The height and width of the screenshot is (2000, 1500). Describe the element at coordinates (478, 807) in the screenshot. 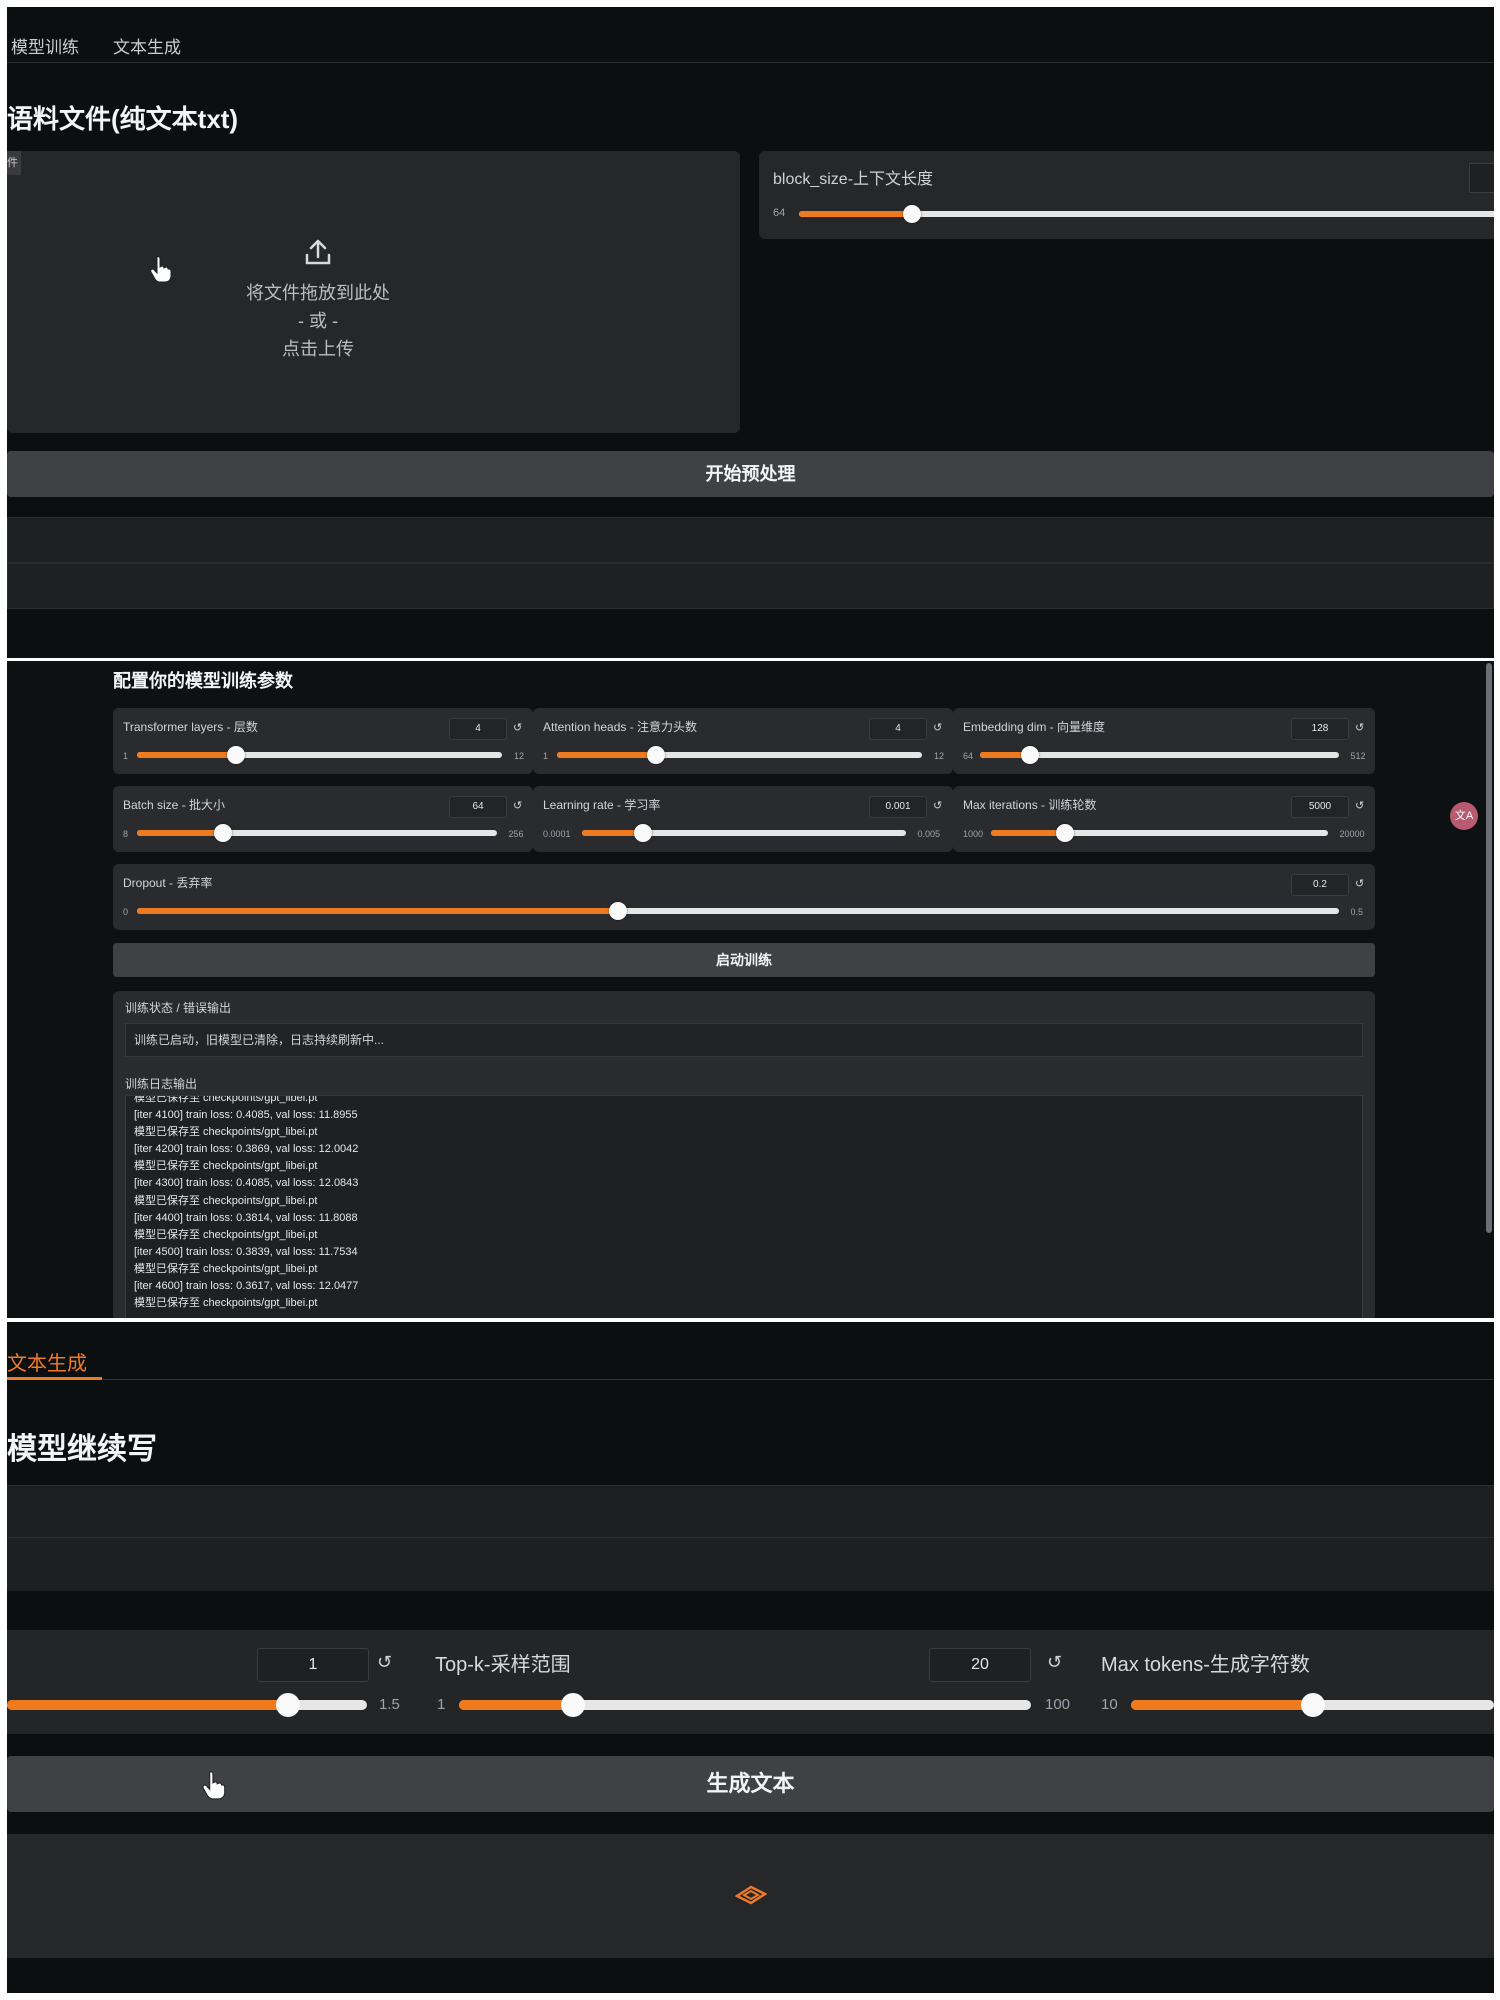

I see `param-number-input: 64` at that location.